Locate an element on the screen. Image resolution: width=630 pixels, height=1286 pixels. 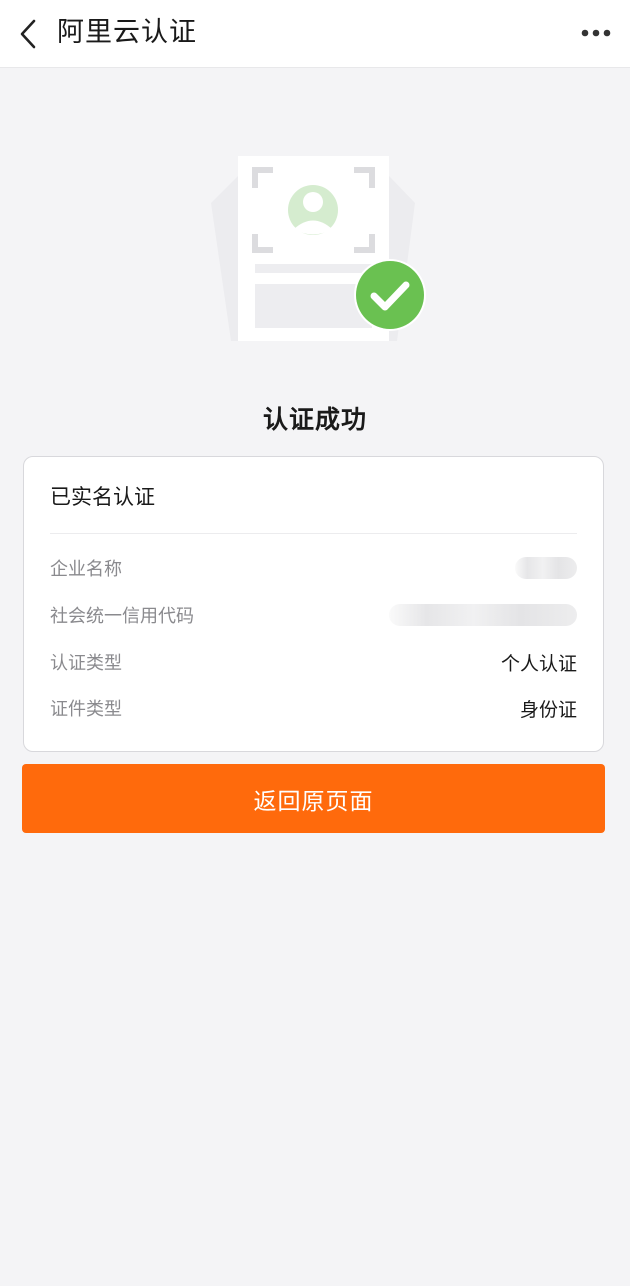
row-value: 身份证 is located at coordinates (548, 709).